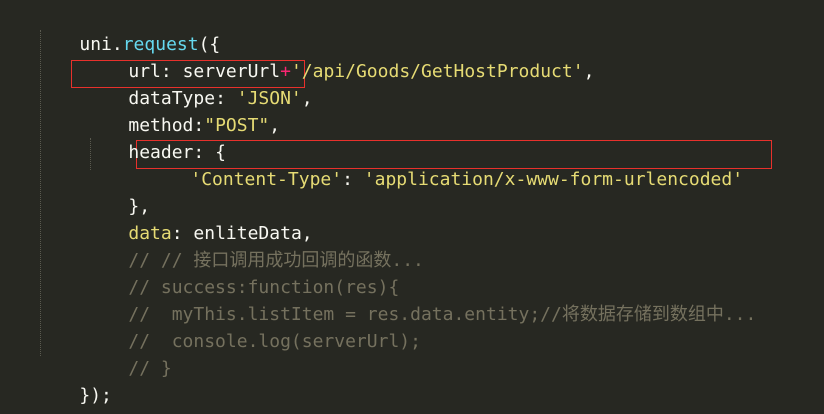 The image size is (824, 414). I want to click on code-line-4: method:"POST",, so click(182, 110).